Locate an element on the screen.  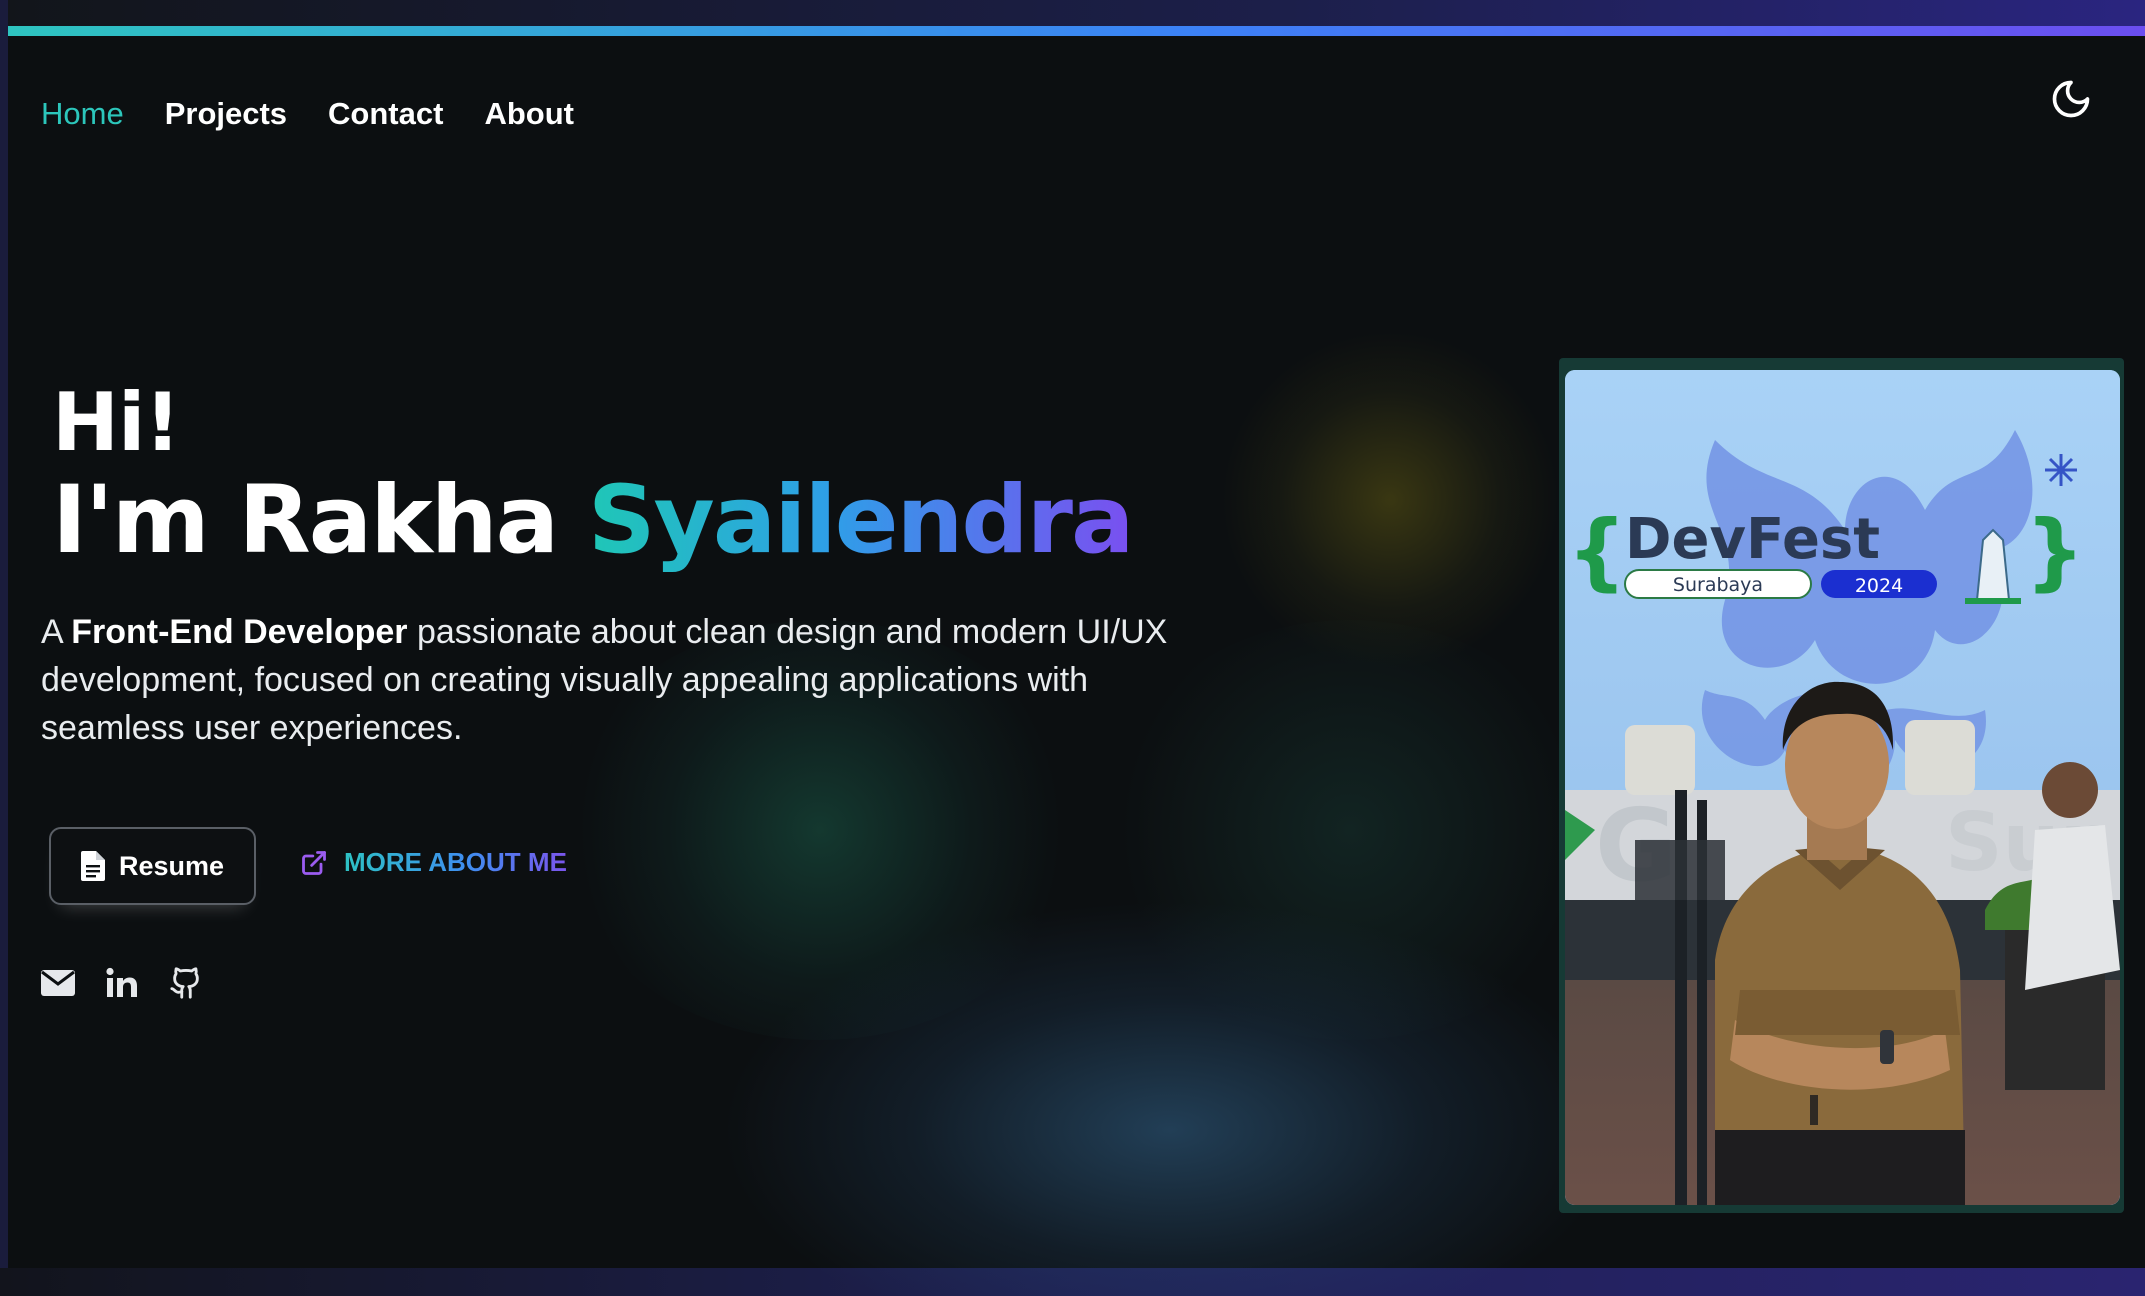
nav-projects: Projects is located at coordinates (226, 114).